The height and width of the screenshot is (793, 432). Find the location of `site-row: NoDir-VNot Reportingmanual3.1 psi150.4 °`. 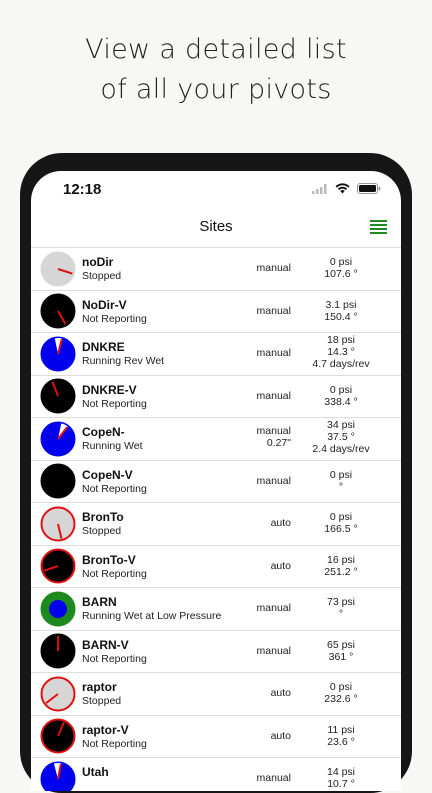

site-row: NoDir-VNot Reportingmanual3.1 psi150.4 ° is located at coordinates (216, 312).